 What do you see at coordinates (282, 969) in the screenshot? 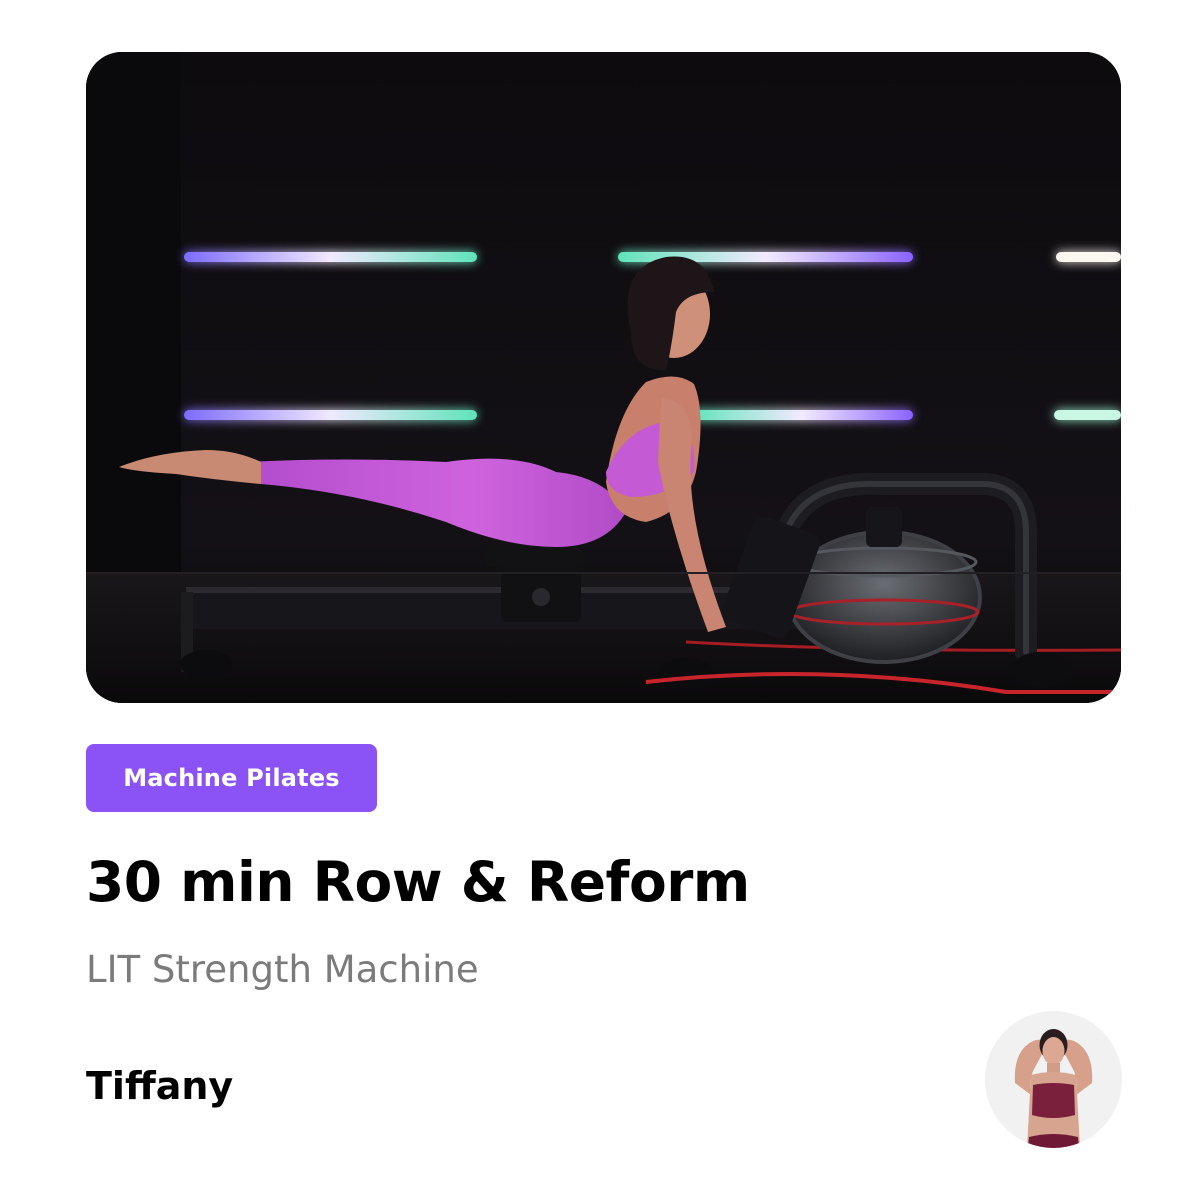
I see `equipment-label: LIT Strength Machine` at bounding box center [282, 969].